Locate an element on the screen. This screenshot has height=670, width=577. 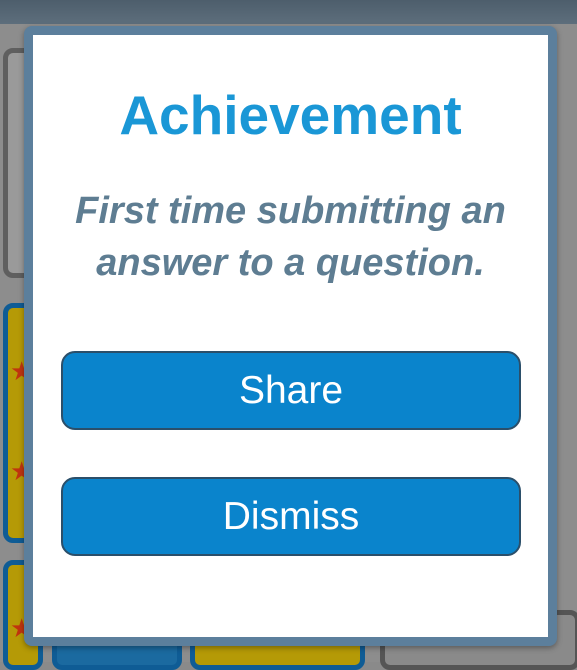
dialog-title: Achievement is located at coordinates (290, 115).